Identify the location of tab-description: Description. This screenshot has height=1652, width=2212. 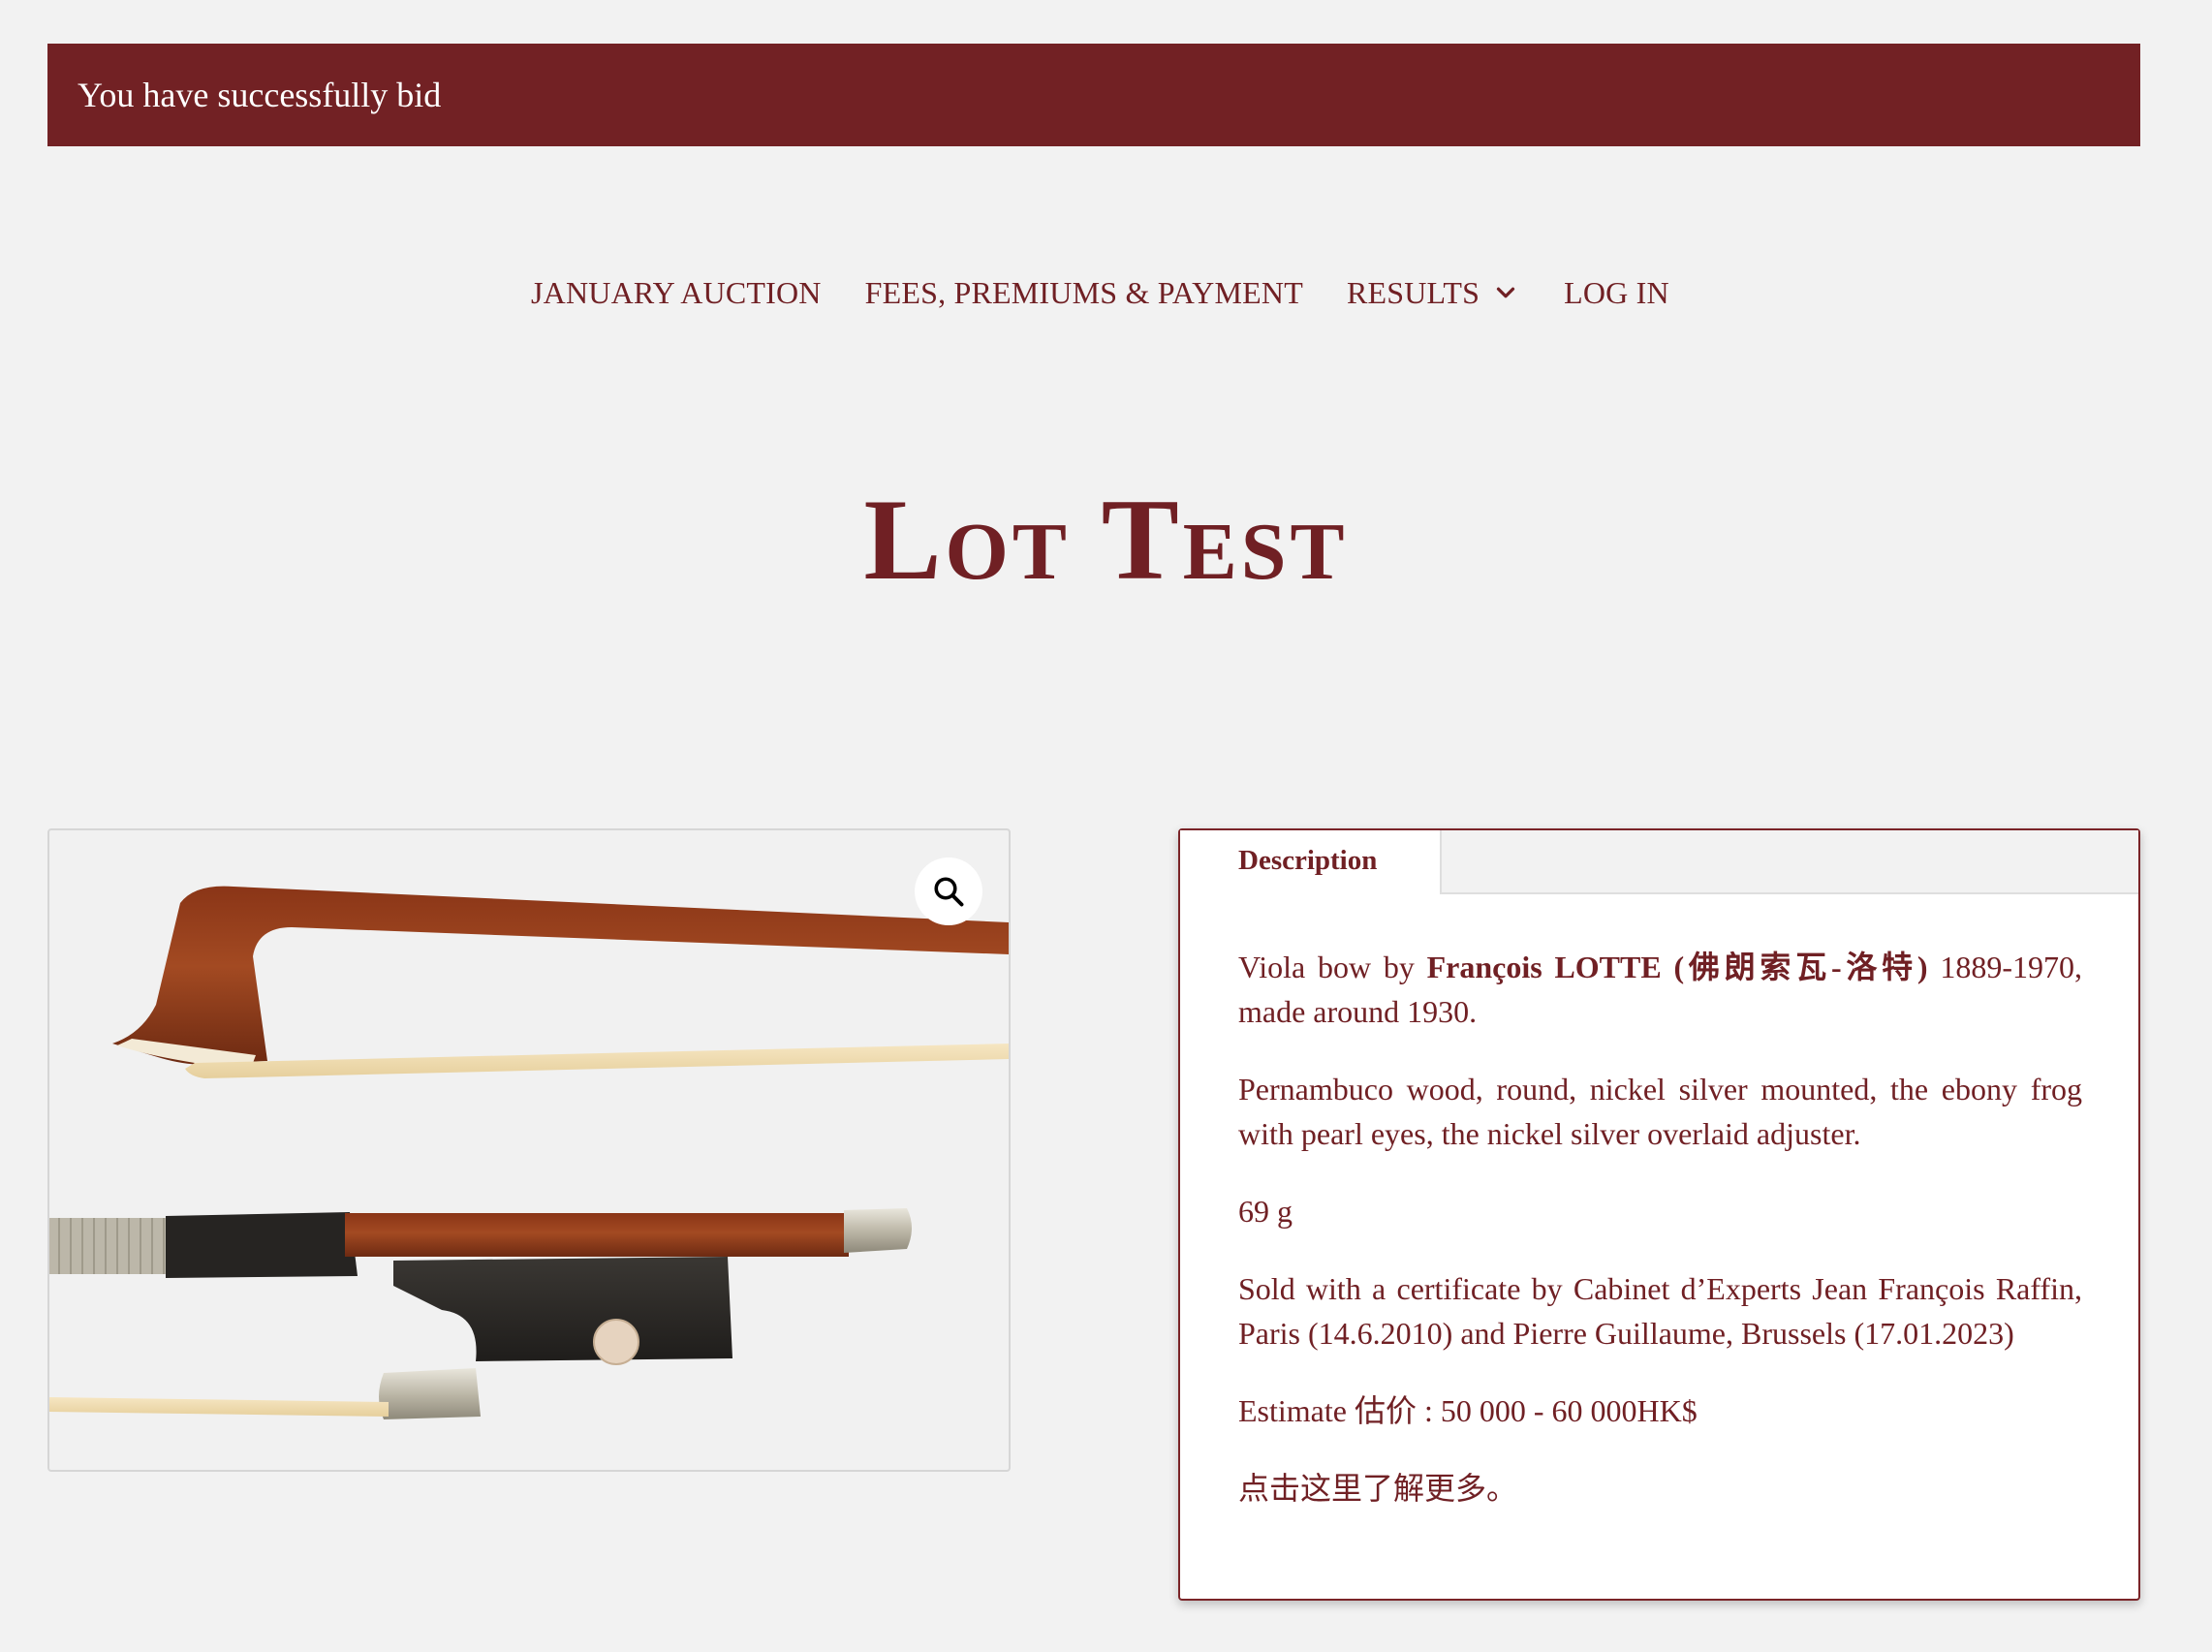
(1311, 862).